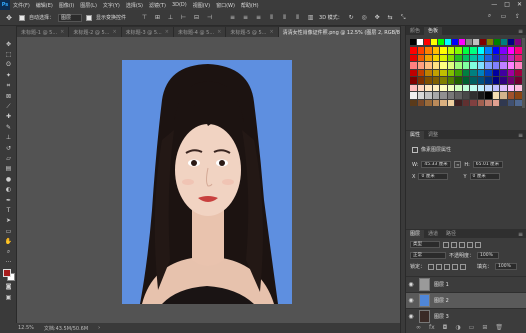 The image size is (526, 333). I want to click on type-tool-icon: T, so click(8, 210).